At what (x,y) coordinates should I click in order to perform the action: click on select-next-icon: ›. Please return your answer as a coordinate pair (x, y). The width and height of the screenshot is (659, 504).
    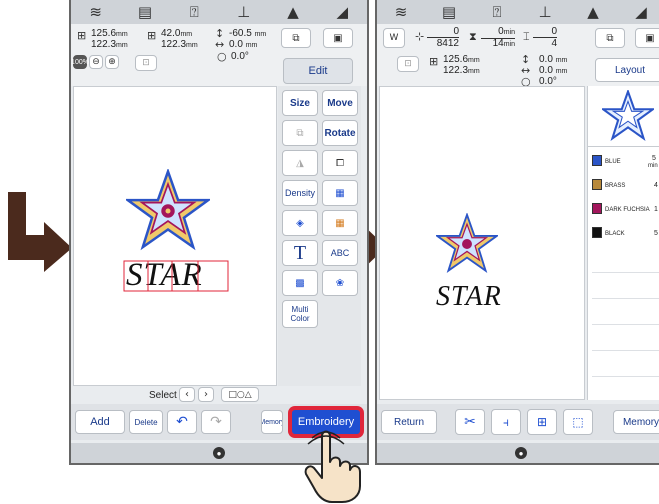
    Looking at the image, I should click on (206, 394).